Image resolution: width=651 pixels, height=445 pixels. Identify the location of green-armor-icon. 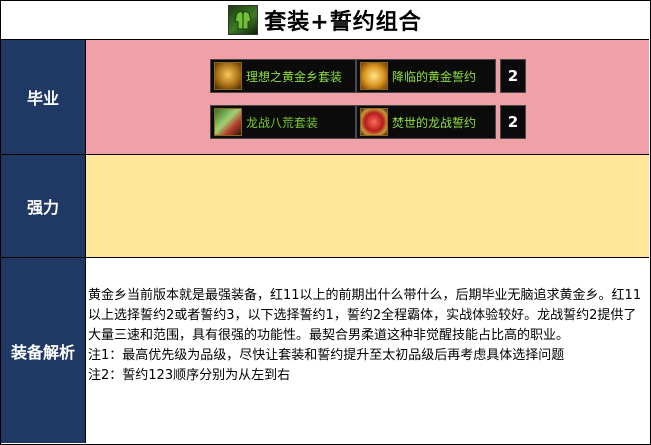
(243, 20).